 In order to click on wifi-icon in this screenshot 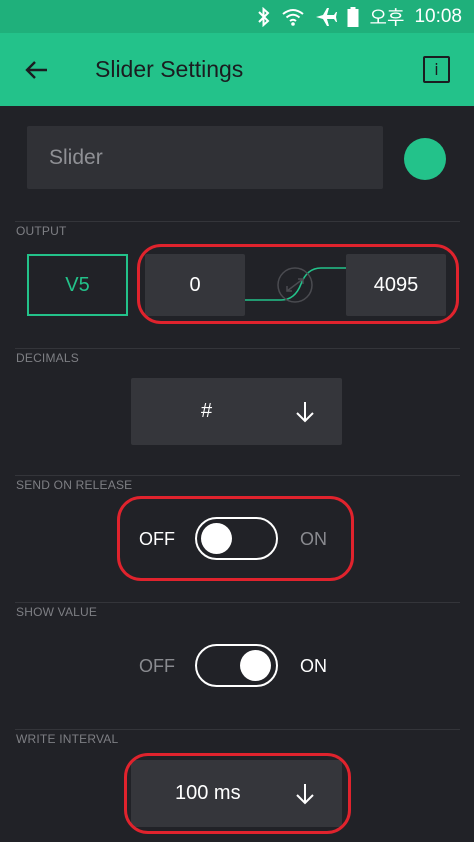, I will do `click(293, 17)`.